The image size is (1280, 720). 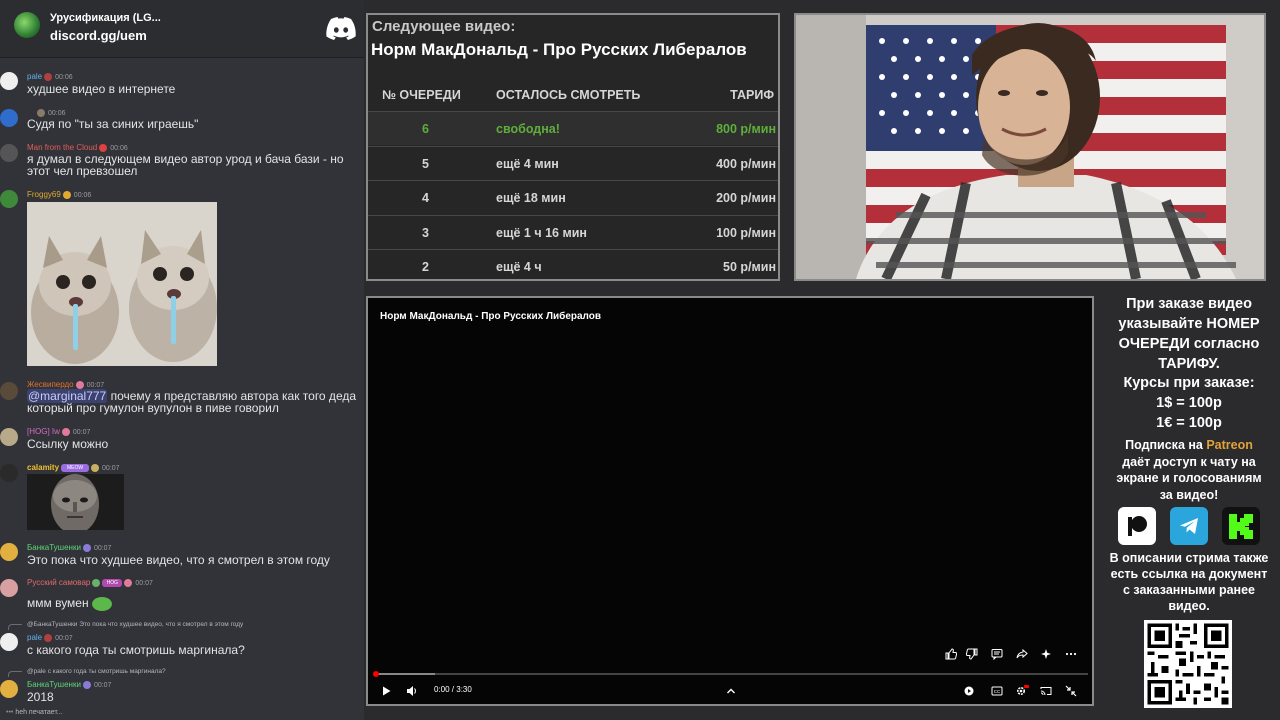 What do you see at coordinates (75, 502) in the screenshot?
I see `face-image` at bounding box center [75, 502].